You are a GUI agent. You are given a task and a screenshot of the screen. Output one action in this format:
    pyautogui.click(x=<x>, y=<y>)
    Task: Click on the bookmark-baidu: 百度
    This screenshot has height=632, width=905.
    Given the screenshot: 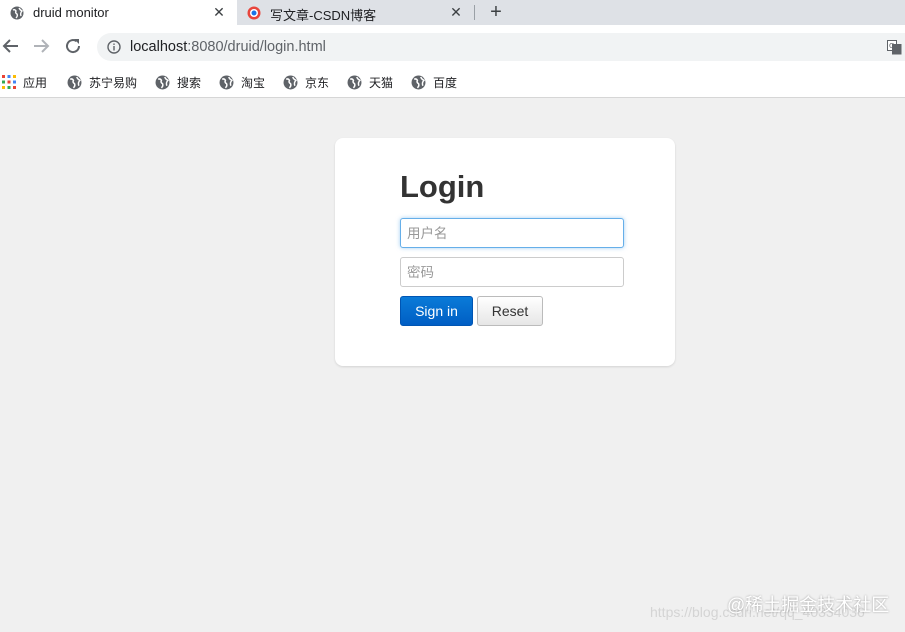 What is the action you would take?
    pyautogui.click(x=434, y=82)
    